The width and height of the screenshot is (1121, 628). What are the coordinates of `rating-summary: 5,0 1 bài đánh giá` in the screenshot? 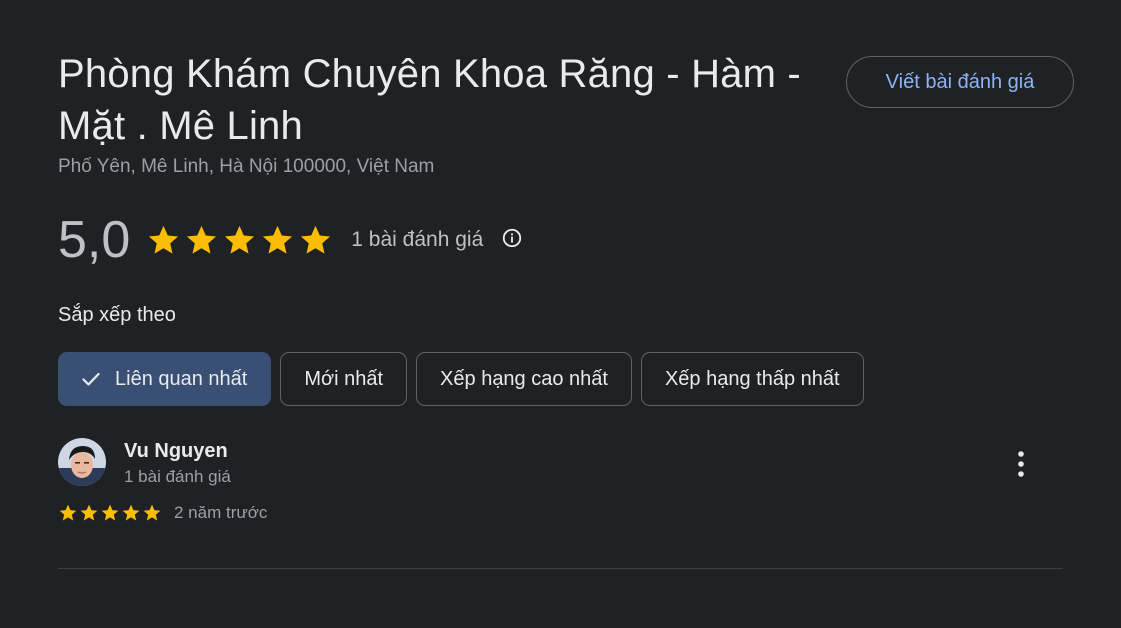 It's located at (290, 240).